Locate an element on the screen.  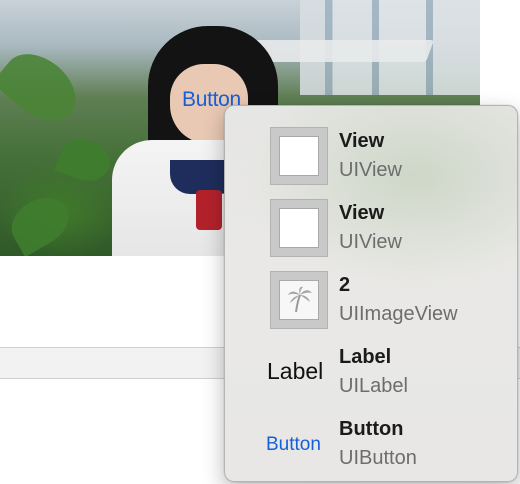
image-thumbnail-inner is located at coordinates (299, 300).